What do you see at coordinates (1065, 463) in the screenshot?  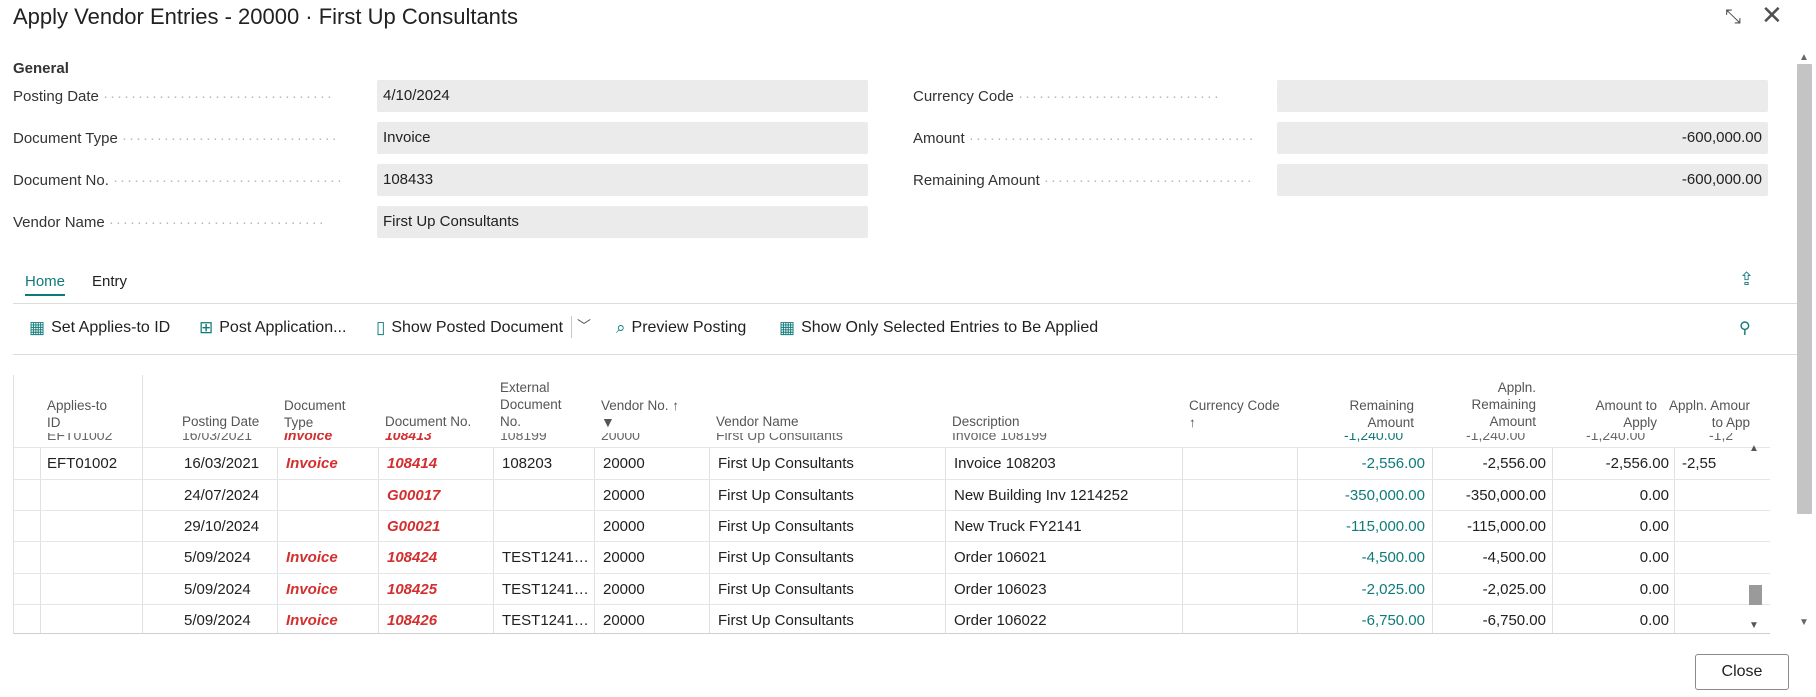 I see `cell-description: Invoice 108203` at bounding box center [1065, 463].